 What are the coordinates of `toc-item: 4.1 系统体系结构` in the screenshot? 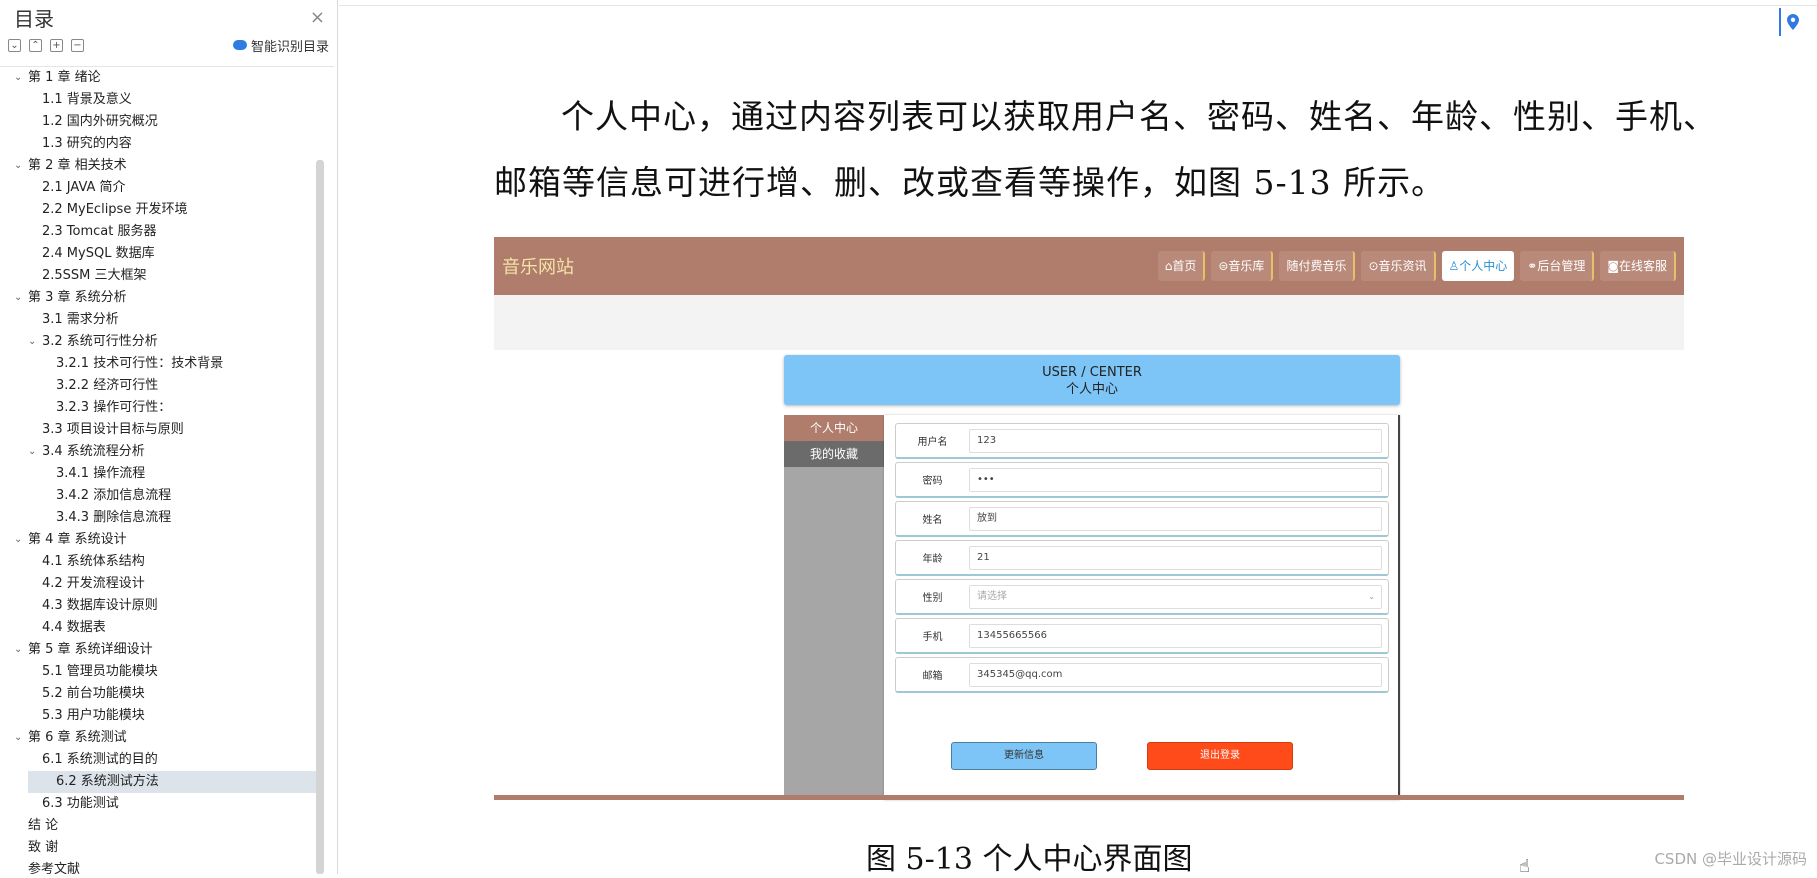 It's located at (167, 562).